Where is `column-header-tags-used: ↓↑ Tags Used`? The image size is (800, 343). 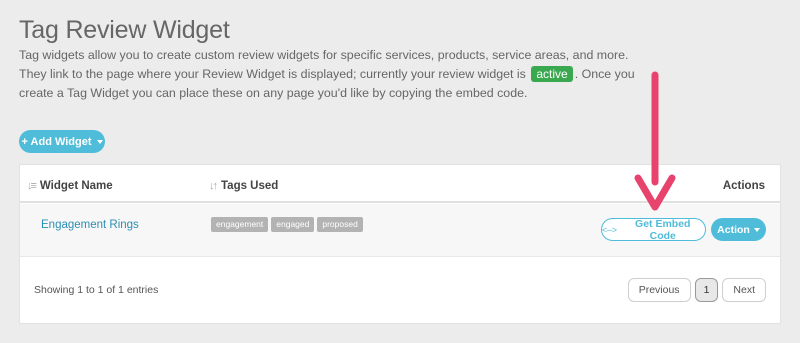
column-header-tags-used: ↓↑ Tags Used is located at coordinates (243, 186).